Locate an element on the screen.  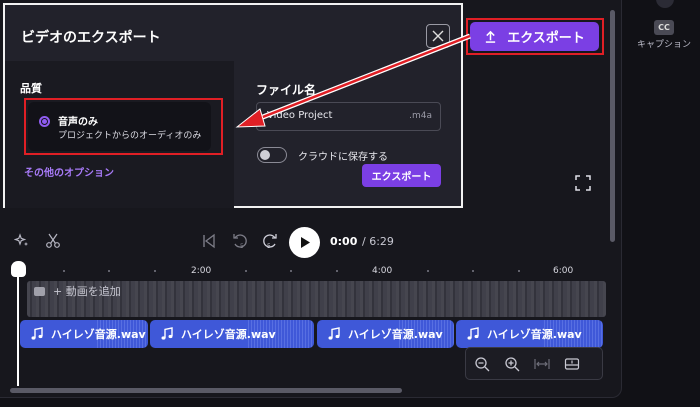
close-button is located at coordinates (438, 36).